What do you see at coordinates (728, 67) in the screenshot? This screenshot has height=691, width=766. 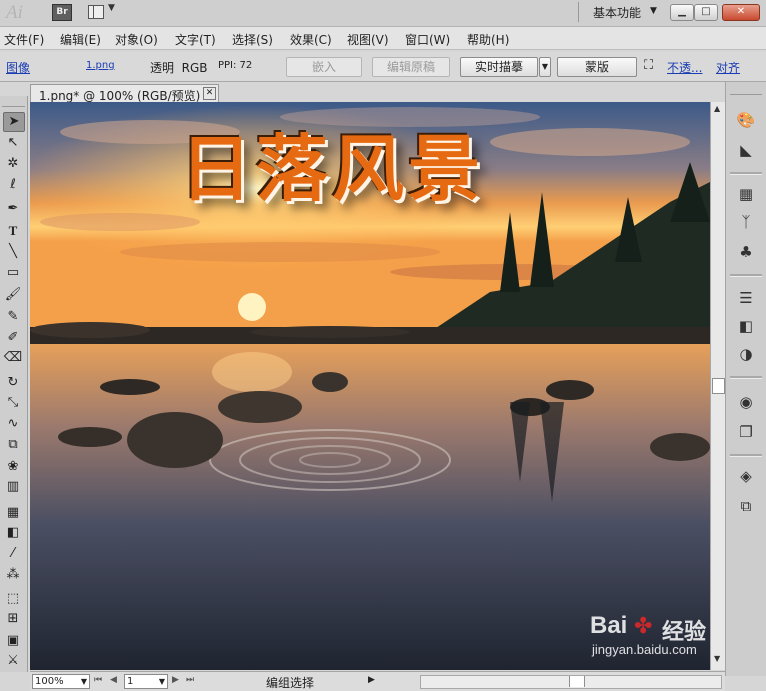 I see `align-link: 对齐` at bounding box center [728, 67].